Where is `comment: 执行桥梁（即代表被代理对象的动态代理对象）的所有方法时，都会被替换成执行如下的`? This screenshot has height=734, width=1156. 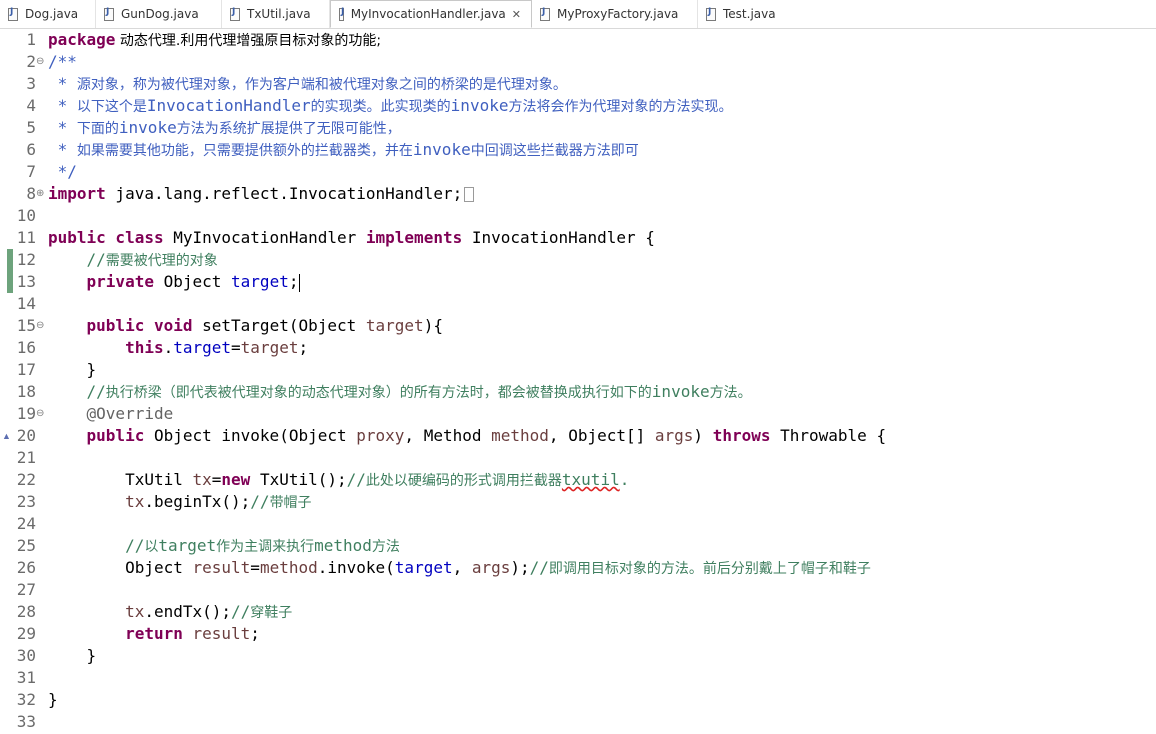 comment: 执行桥梁（即代表被代理对象的动态代理对象）的所有方法时，都会被替换成执行如下的 is located at coordinates (378, 393).